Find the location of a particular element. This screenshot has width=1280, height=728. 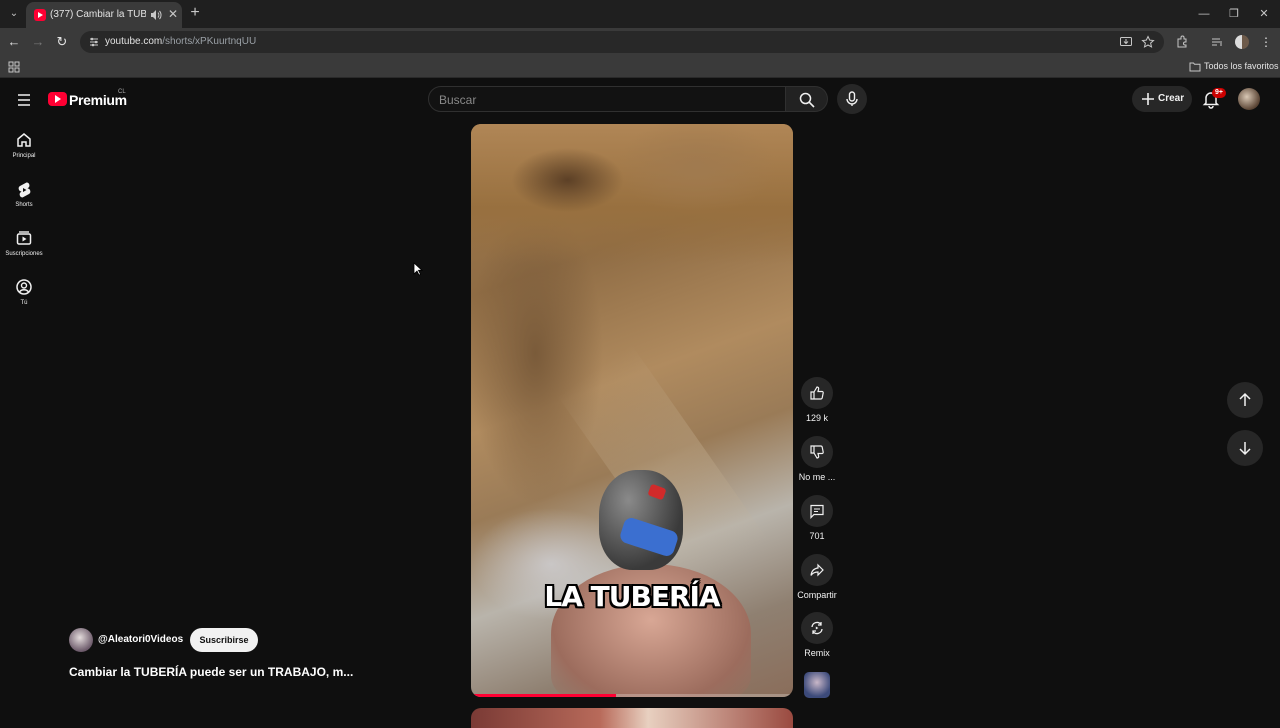

create-label: Crear is located at coordinates (1171, 98).